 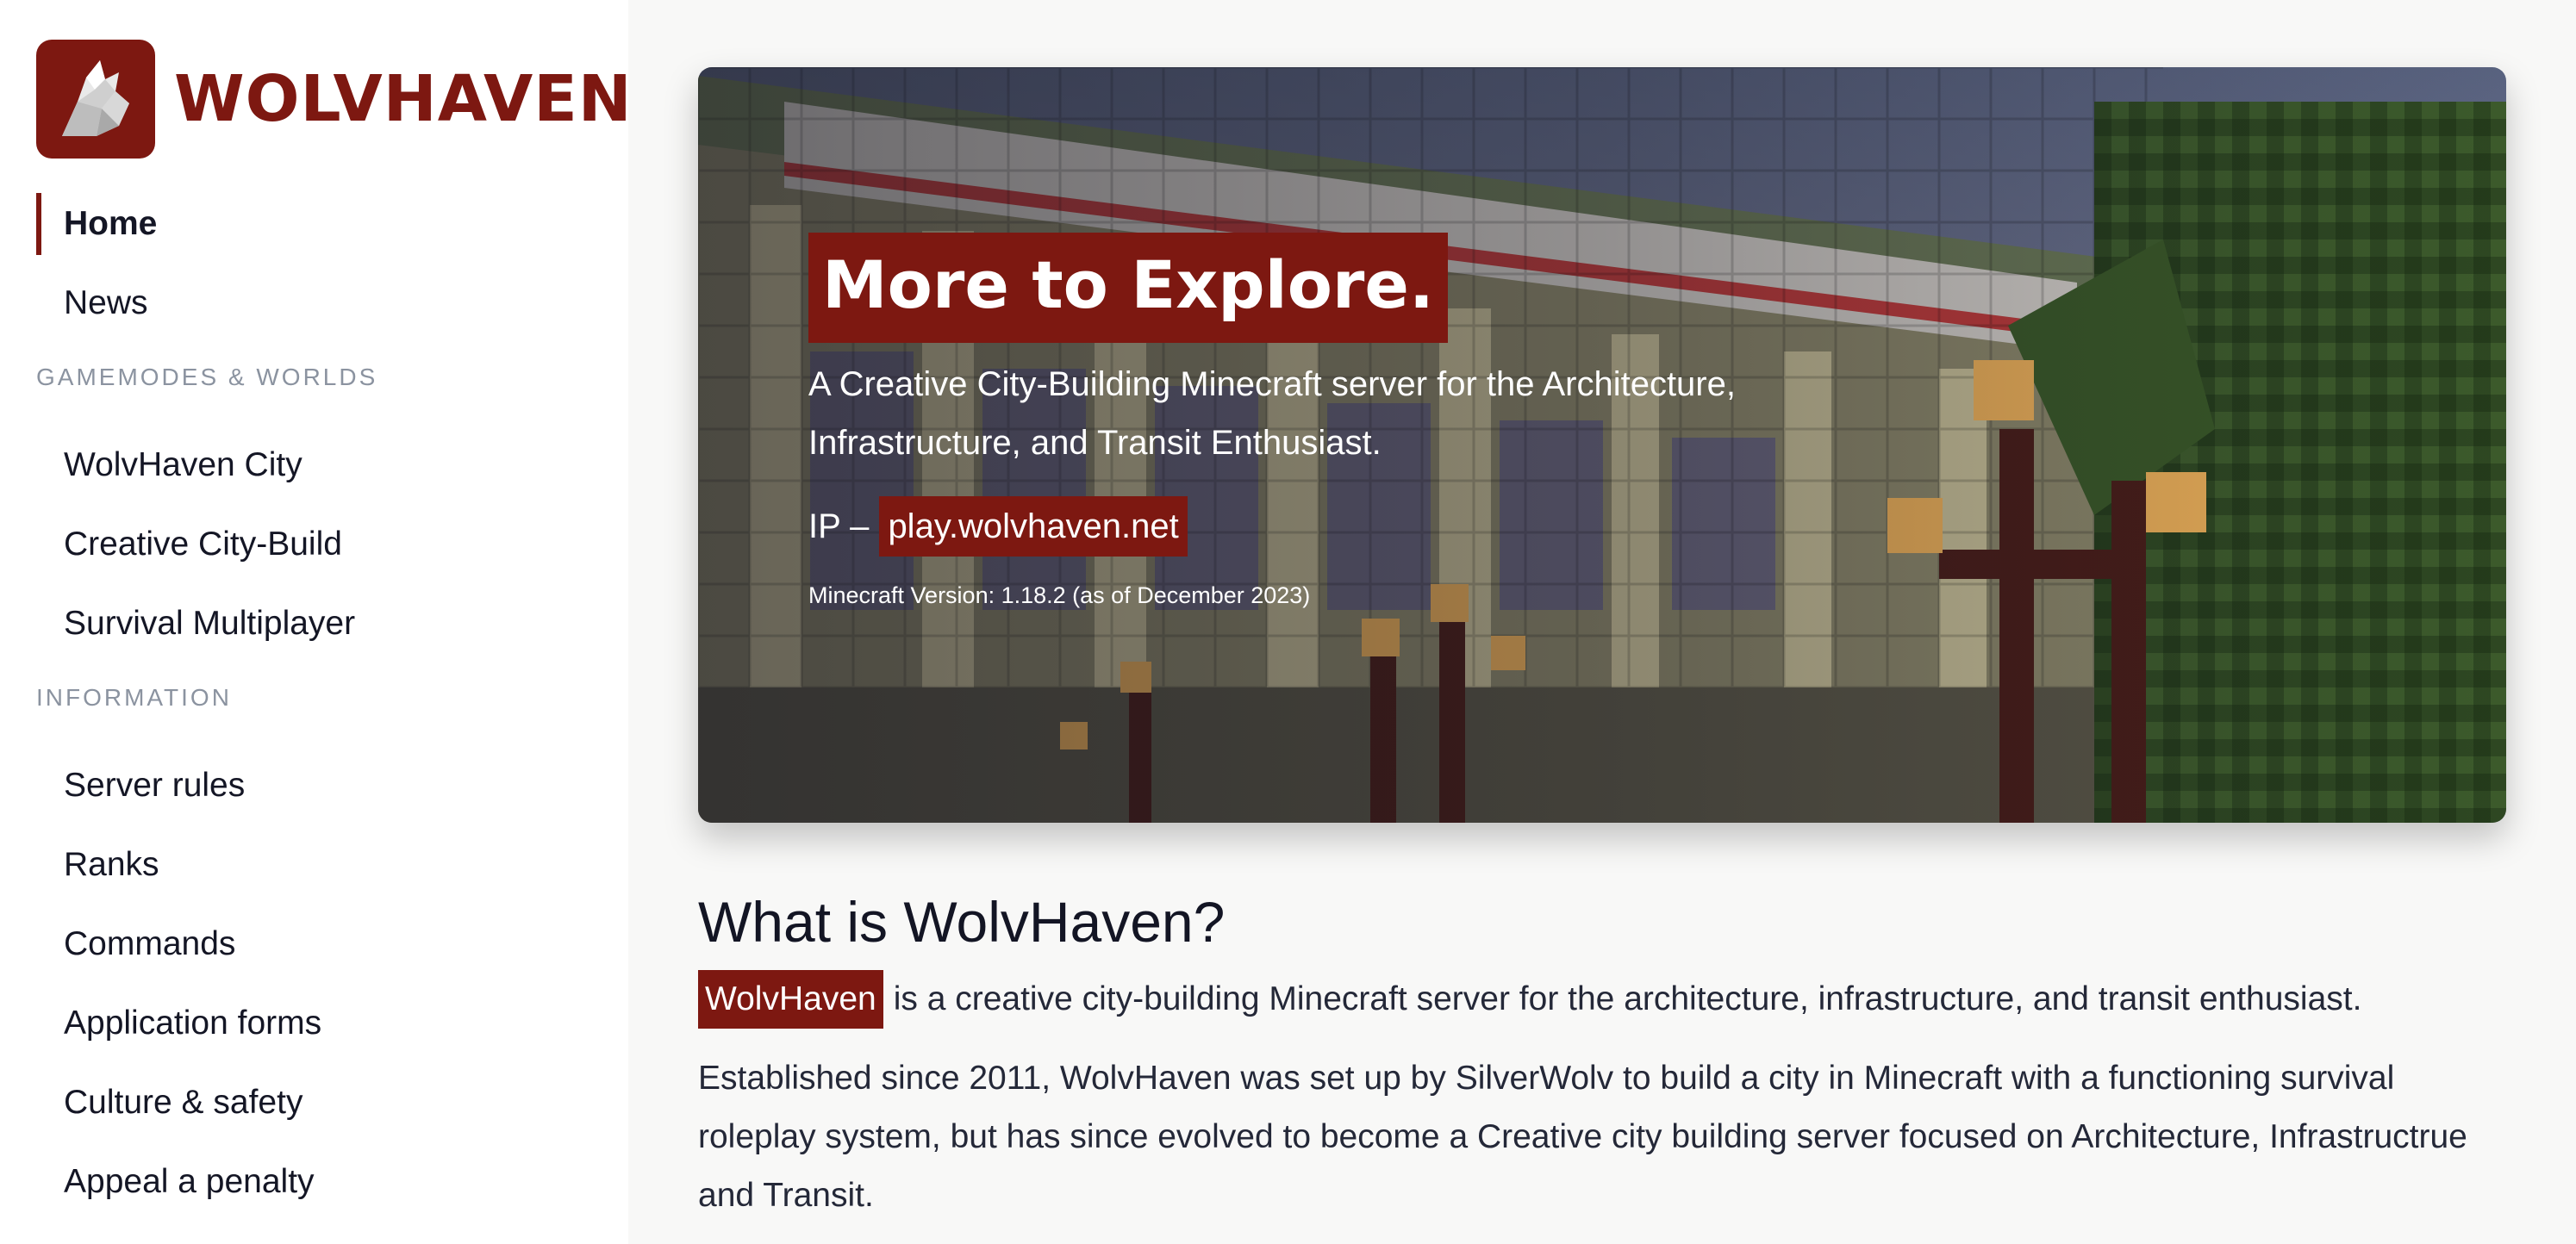 I want to click on sidebar-item-wolvhaven-city: WolvHaven City, so click(x=312, y=465).